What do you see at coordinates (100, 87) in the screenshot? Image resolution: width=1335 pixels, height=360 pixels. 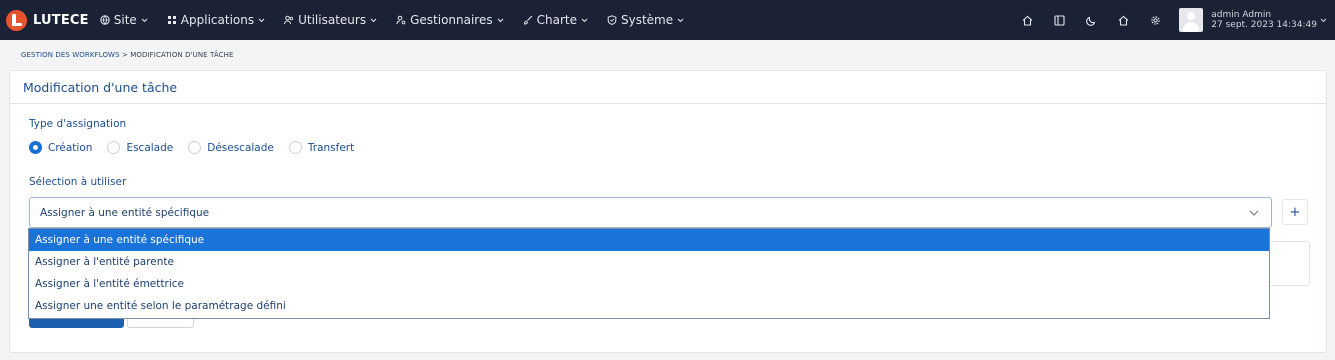 I see `page-title: Modification d'une tâche` at bounding box center [100, 87].